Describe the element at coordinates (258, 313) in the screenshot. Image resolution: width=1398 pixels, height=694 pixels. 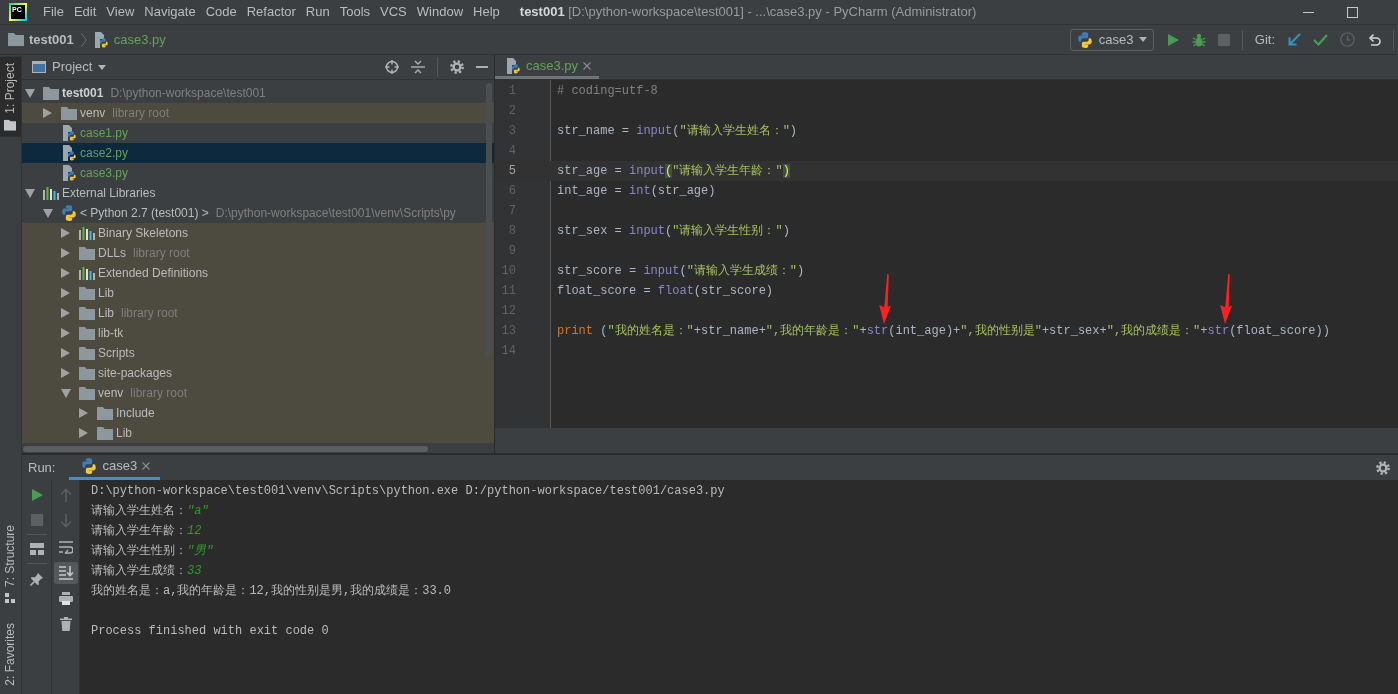
I see `tree-item: Lib library root` at that location.